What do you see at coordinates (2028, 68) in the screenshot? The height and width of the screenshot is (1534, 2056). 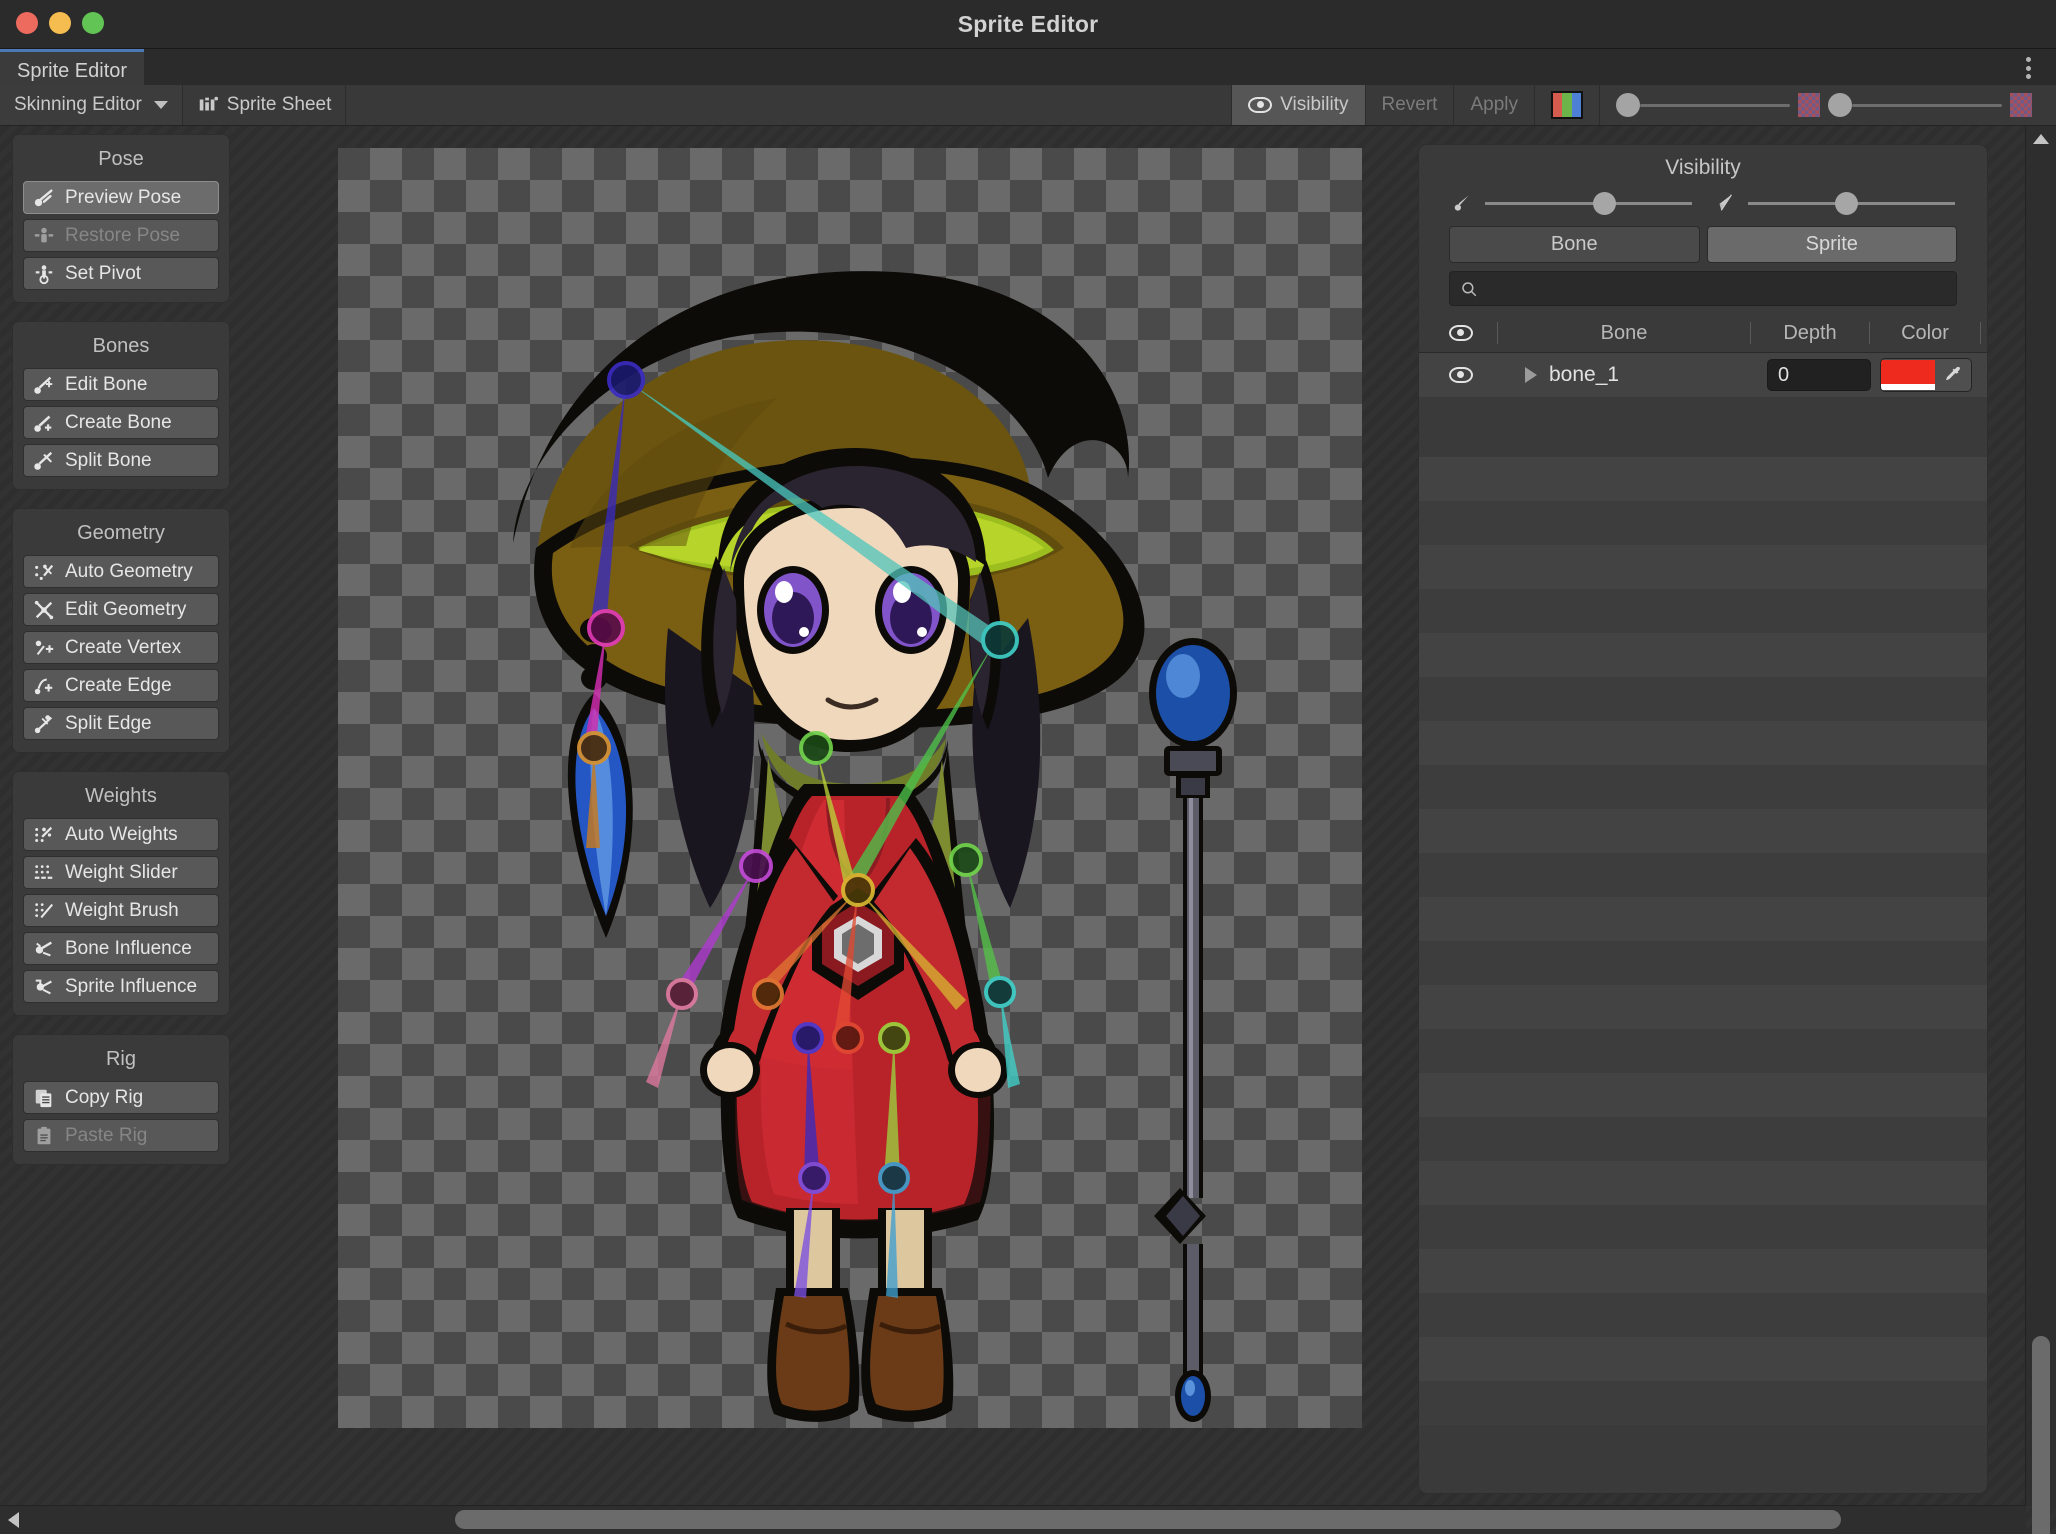 I see `more-options-icon` at bounding box center [2028, 68].